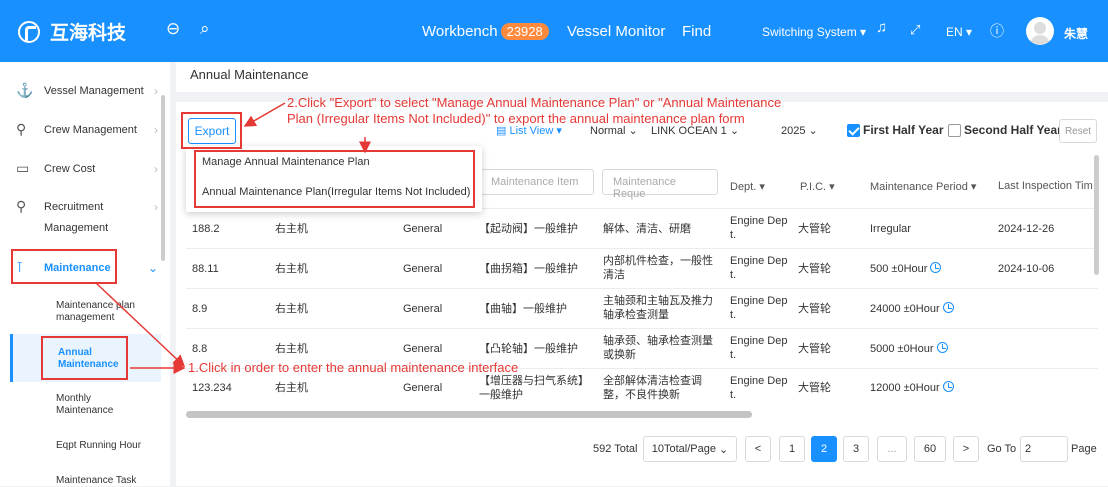  Describe the element at coordinates (233, 238) in the screenshot. I see `annotation-arrows` at that location.